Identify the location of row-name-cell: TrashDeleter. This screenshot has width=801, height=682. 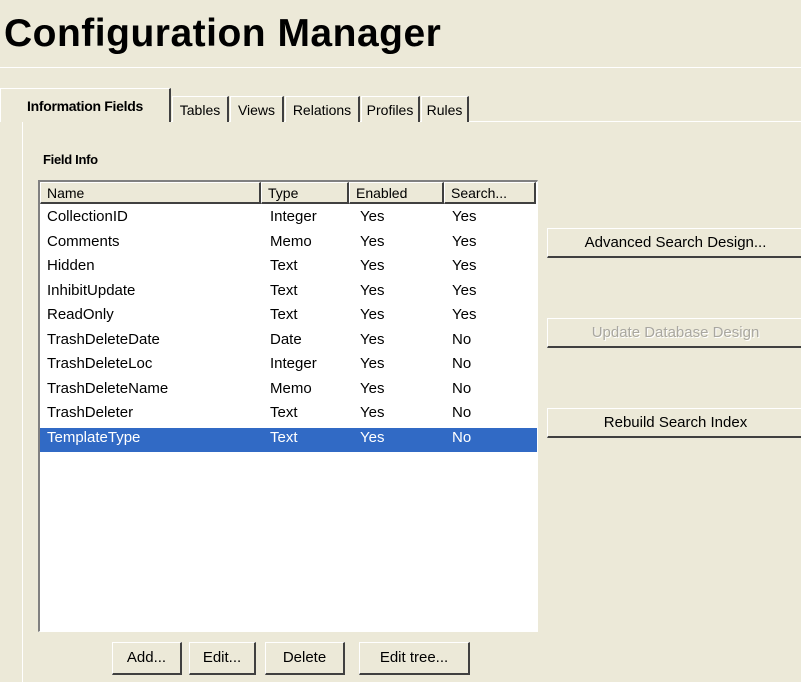
(90, 412).